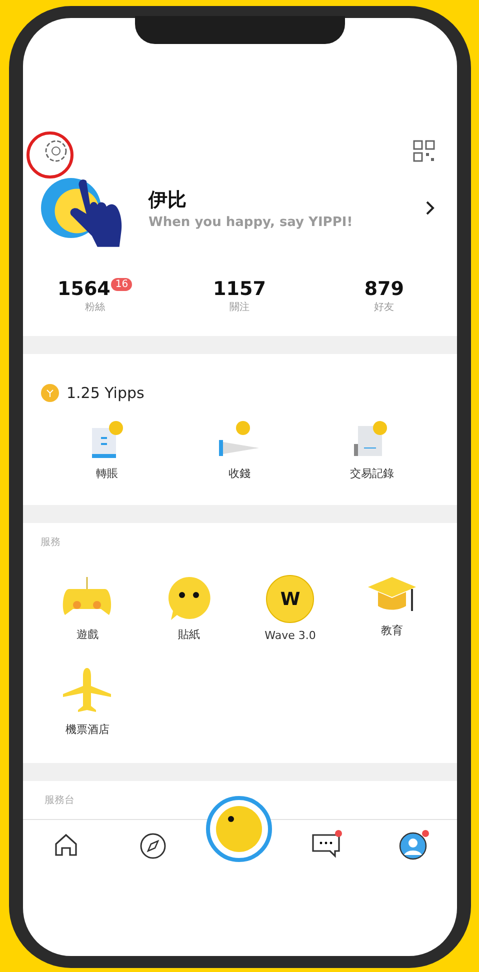 This screenshot has height=972, width=479. What do you see at coordinates (152, 846) in the screenshot?
I see `compass-icon` at bounding box center [152, 846].